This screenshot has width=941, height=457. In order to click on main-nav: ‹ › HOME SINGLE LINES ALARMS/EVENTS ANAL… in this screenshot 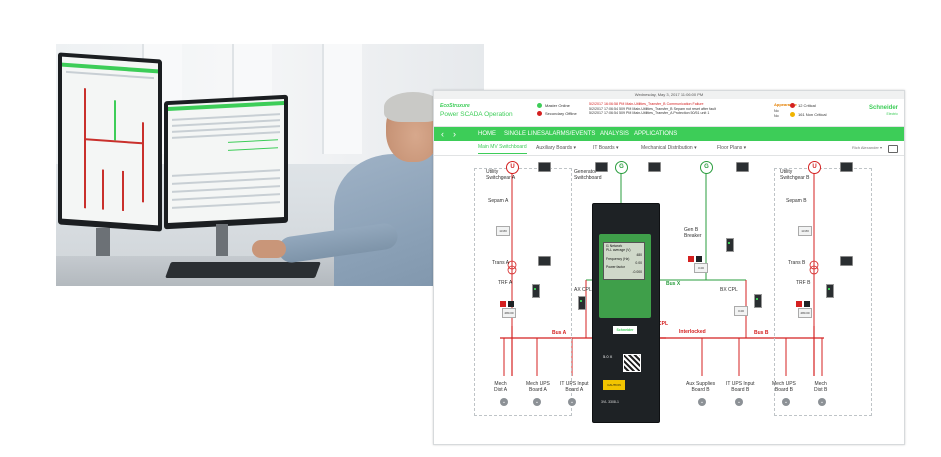, I will do `click(669, 134)`.